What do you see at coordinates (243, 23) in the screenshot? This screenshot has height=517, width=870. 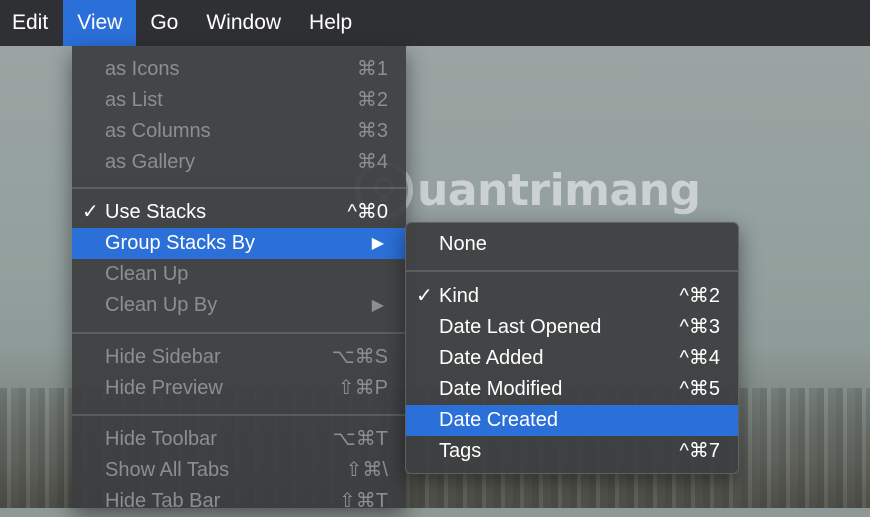 I see `menu-window: Window` at bounding box center [243, 23].